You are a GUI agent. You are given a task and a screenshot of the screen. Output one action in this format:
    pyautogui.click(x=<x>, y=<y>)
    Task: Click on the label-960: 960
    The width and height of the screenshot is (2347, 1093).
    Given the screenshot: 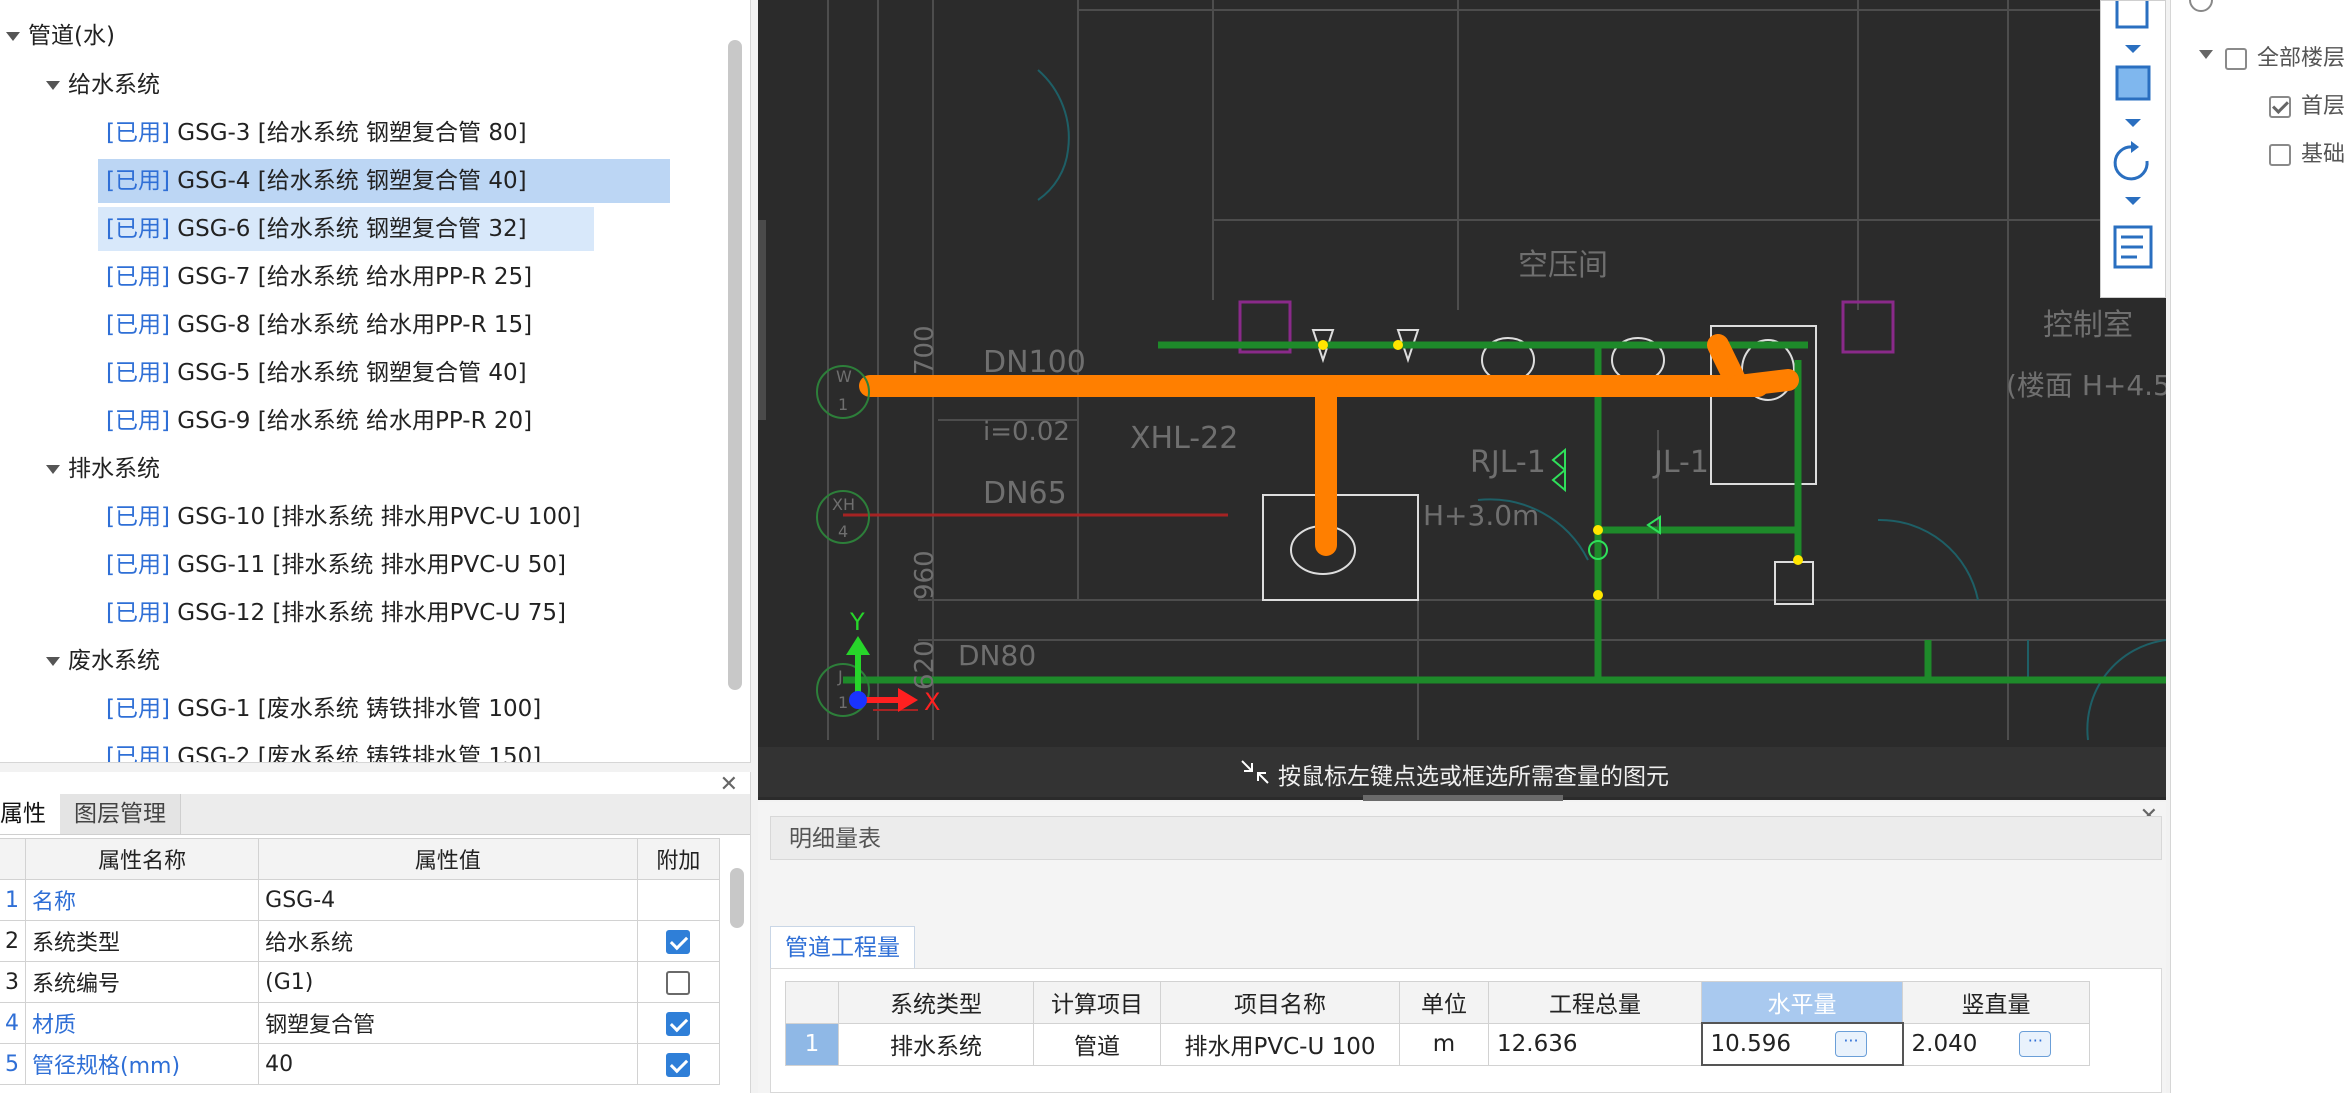 What is the action you would take?
    pyautogui.click(x=925, y=575)
    